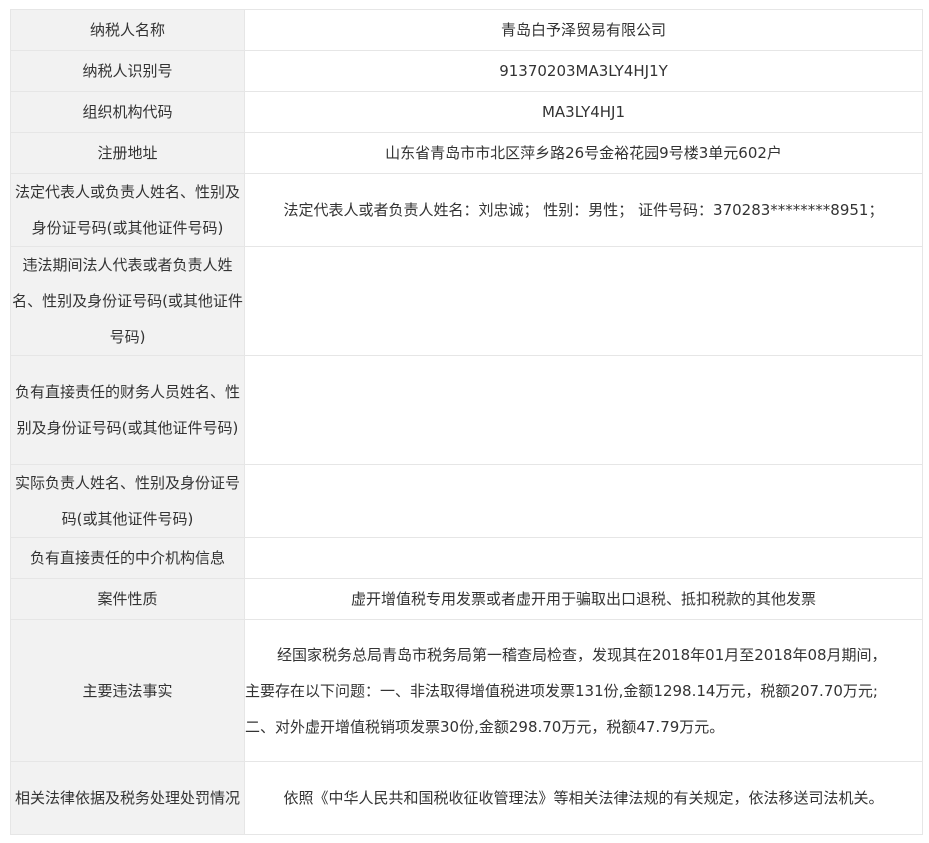  What do you see at coordinates (127, 558) in the screenshot?
I see `row-label: 负有直接责任的中介机构信息` at bounding box center [127, 558].